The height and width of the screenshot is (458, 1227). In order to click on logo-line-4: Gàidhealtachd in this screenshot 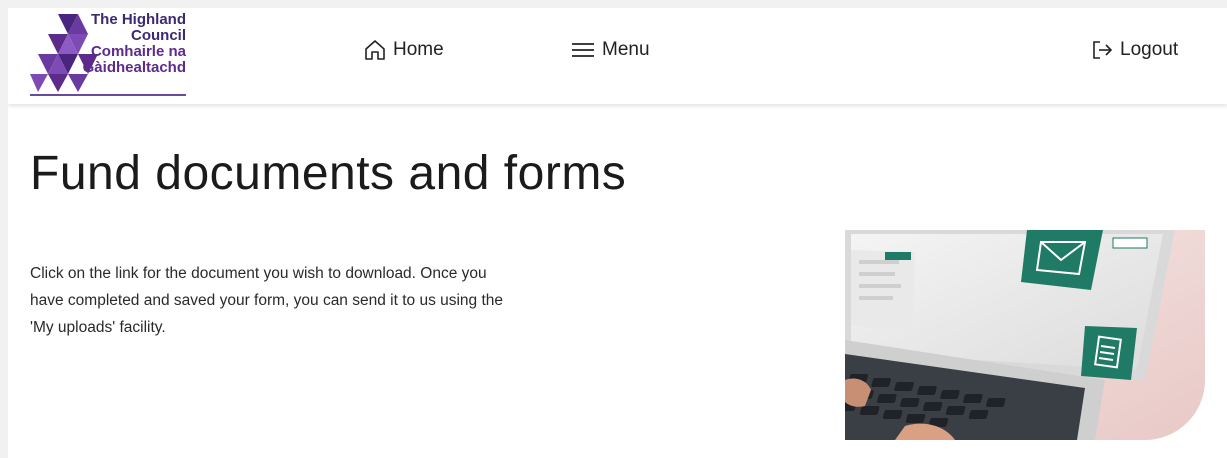, I will do `click(134, 67)`.